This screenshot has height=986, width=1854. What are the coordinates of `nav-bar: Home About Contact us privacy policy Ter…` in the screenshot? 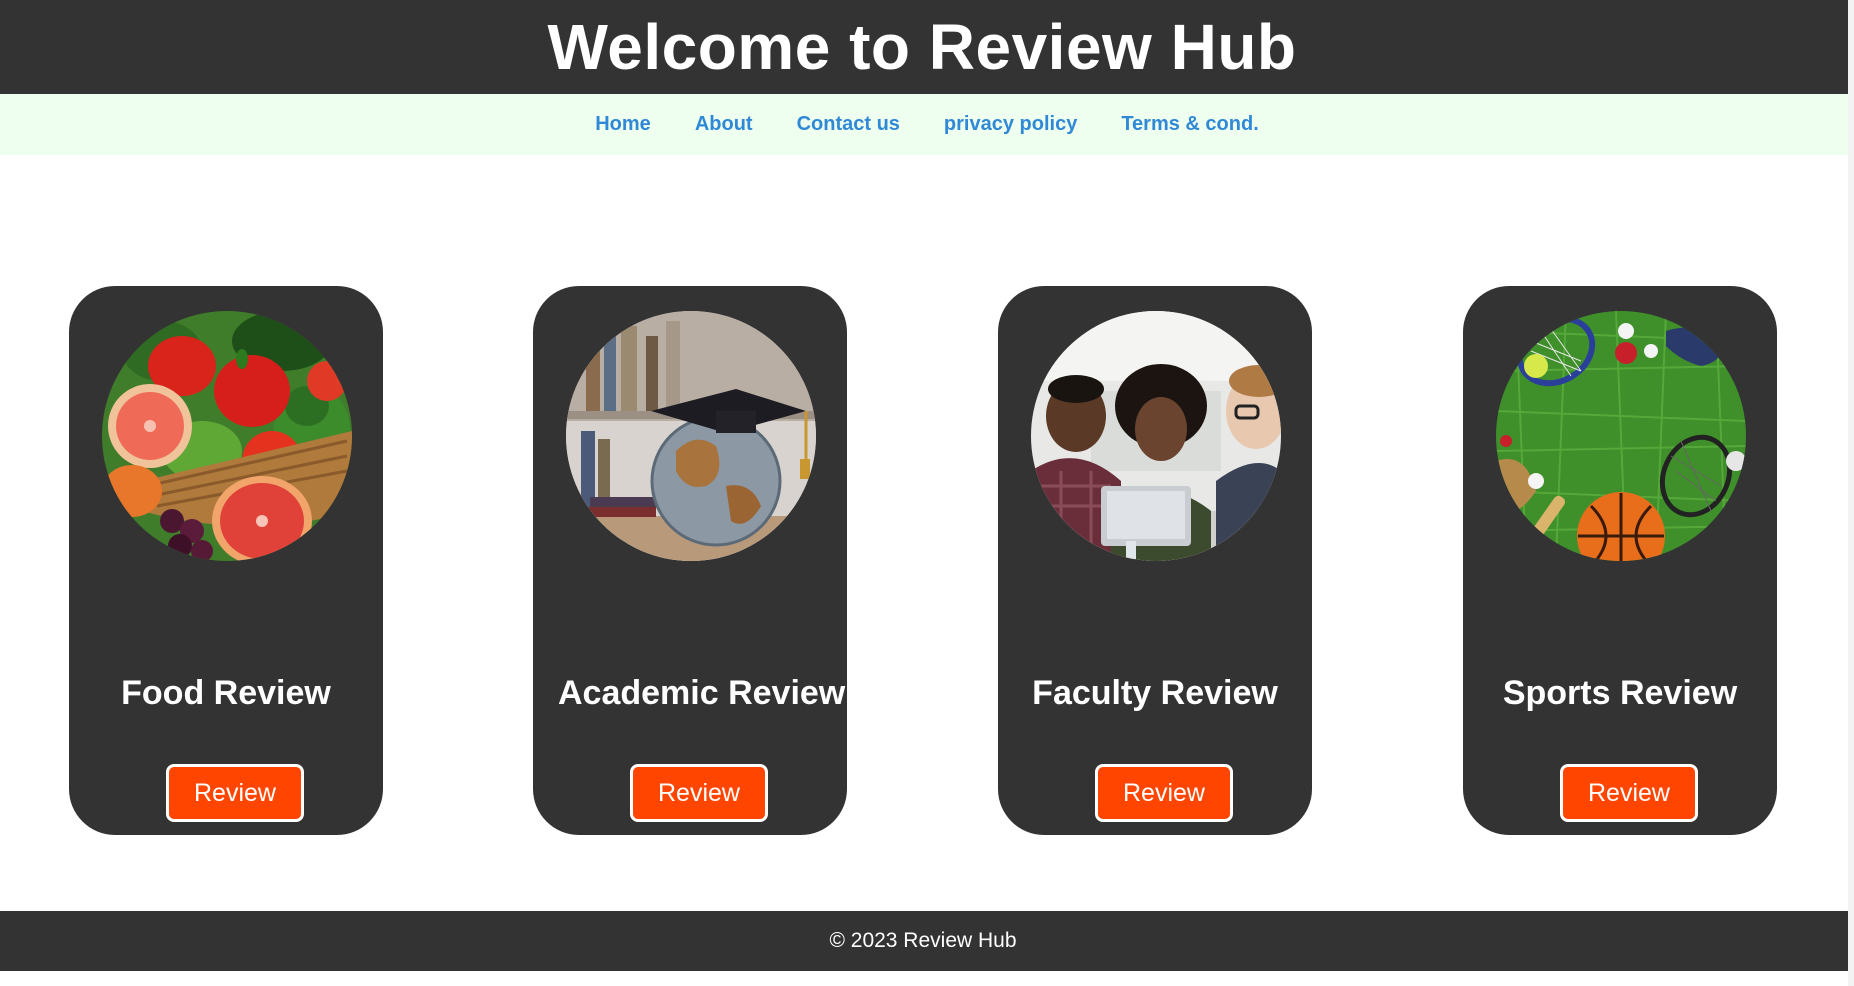 It's located at (927, 124).